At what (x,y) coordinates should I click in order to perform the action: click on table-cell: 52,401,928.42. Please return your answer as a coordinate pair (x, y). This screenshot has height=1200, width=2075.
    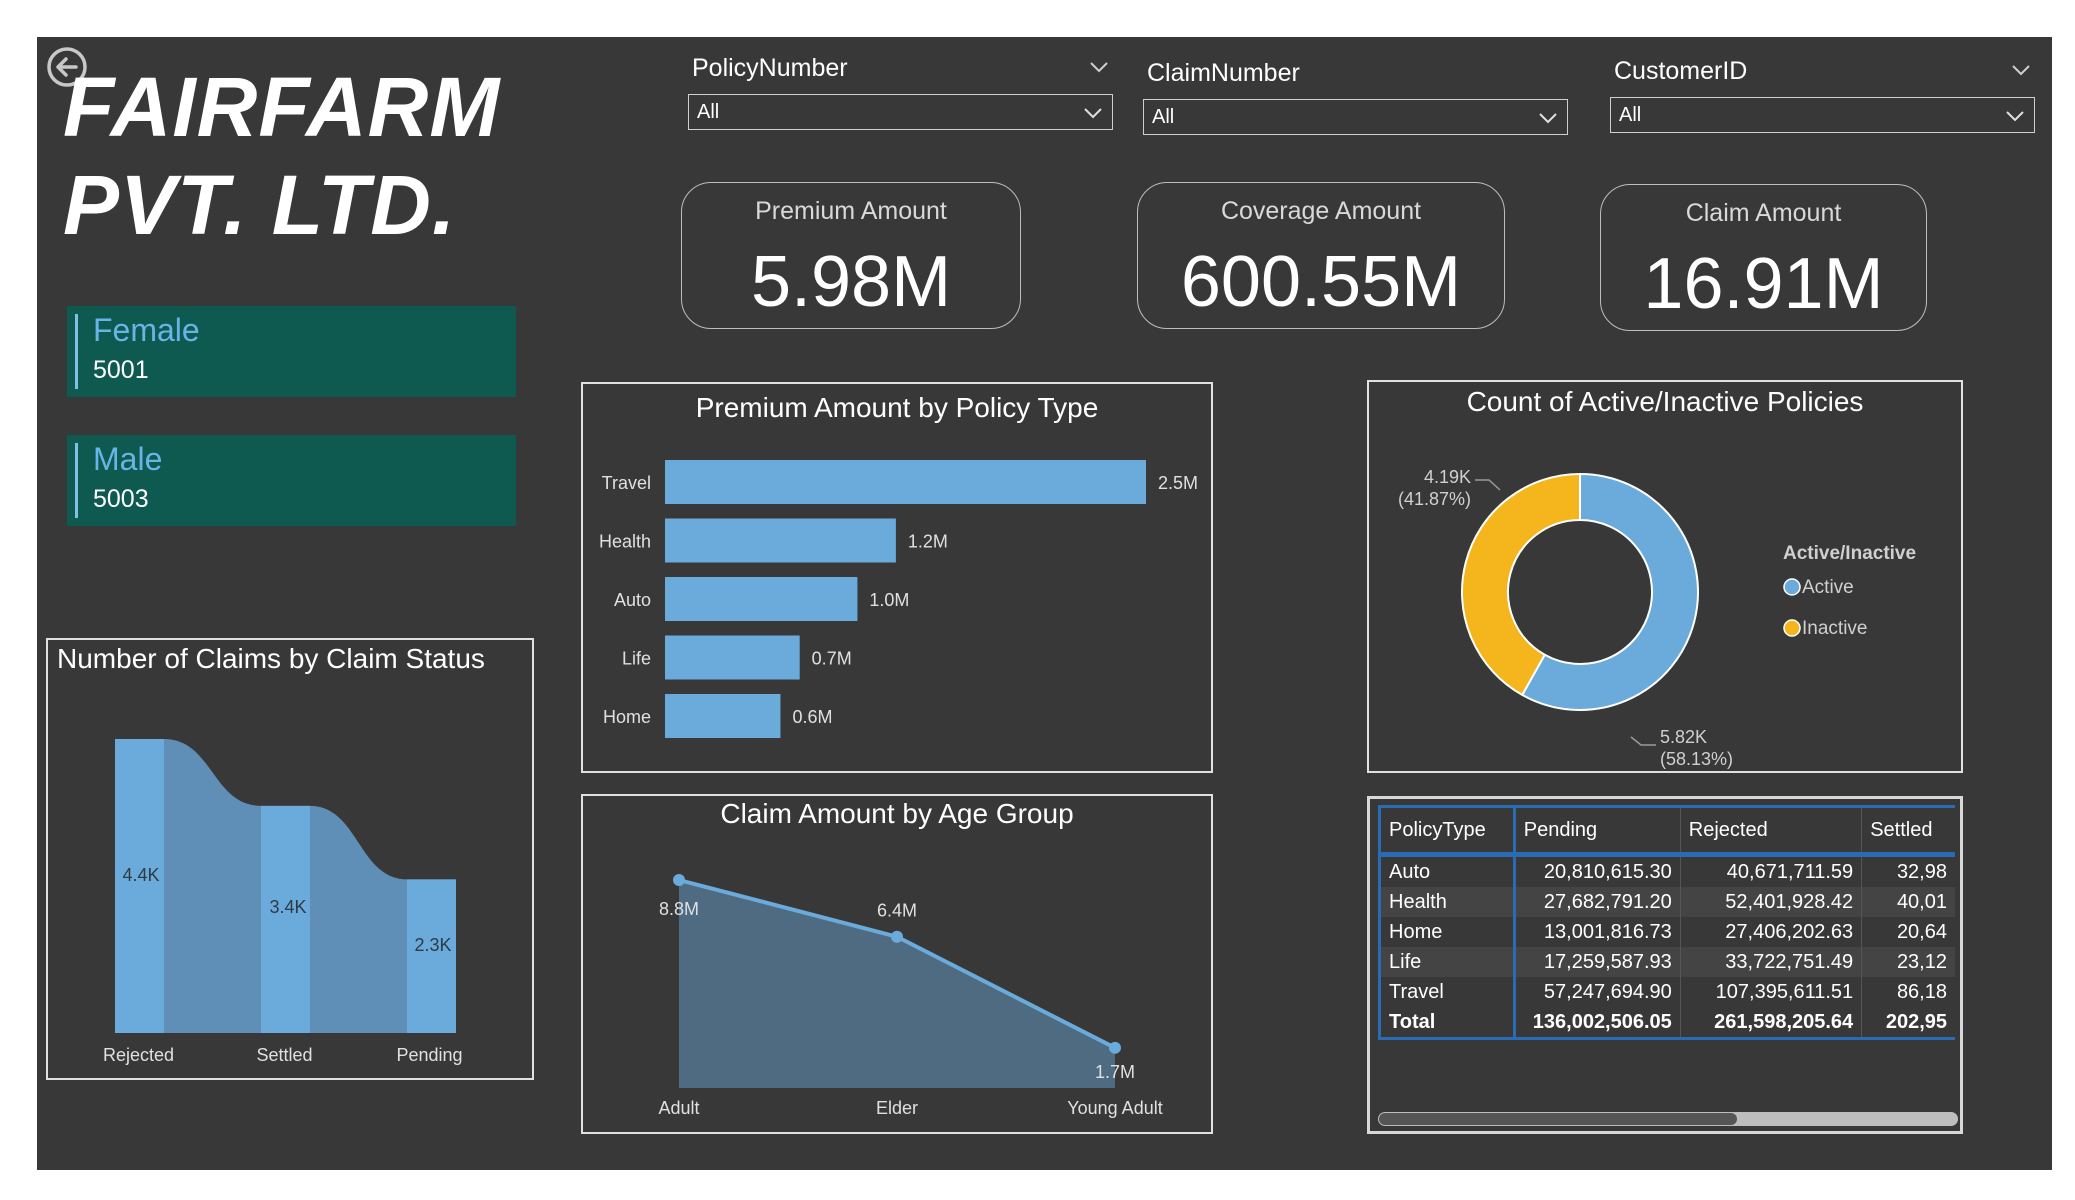
    Looking at the image, I should click on (1770, 902).